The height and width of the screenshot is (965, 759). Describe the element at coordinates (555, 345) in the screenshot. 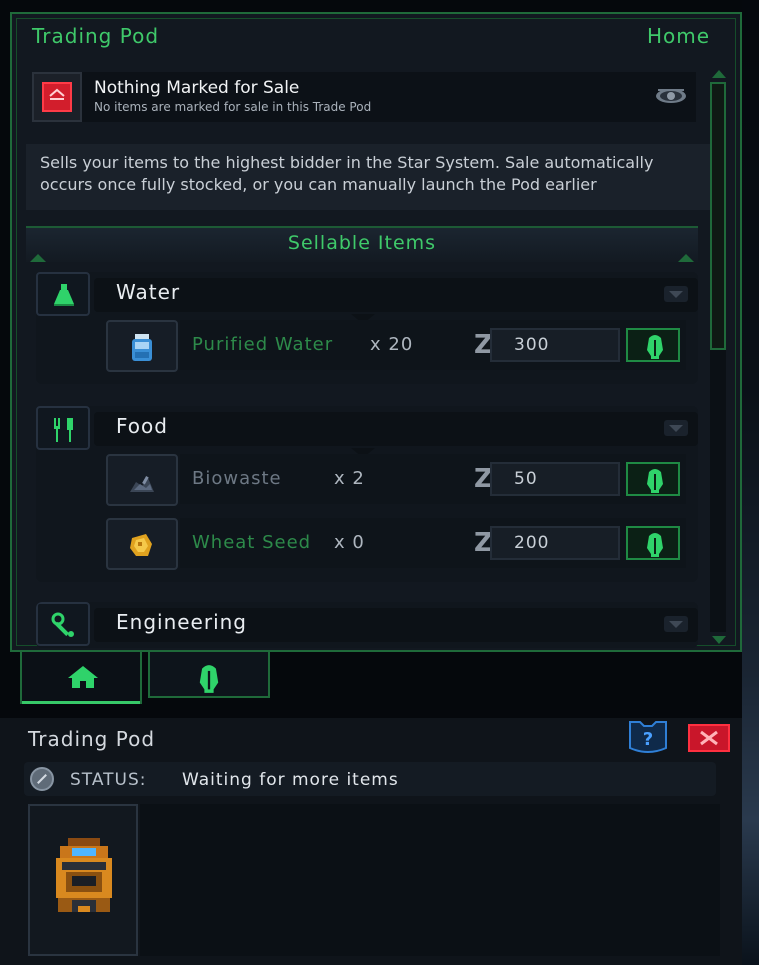

I see `price-field: 300` at that location.